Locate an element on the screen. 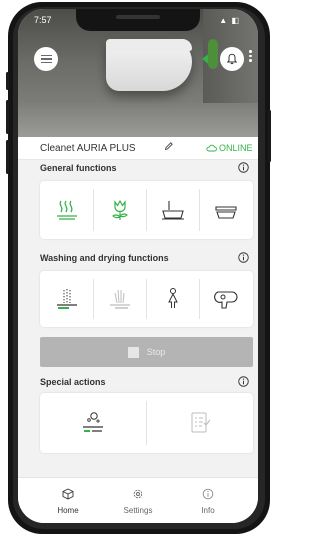 The width and height of the screenshot is (320, 538). volume-down-button is located at coordinates (7, 157).